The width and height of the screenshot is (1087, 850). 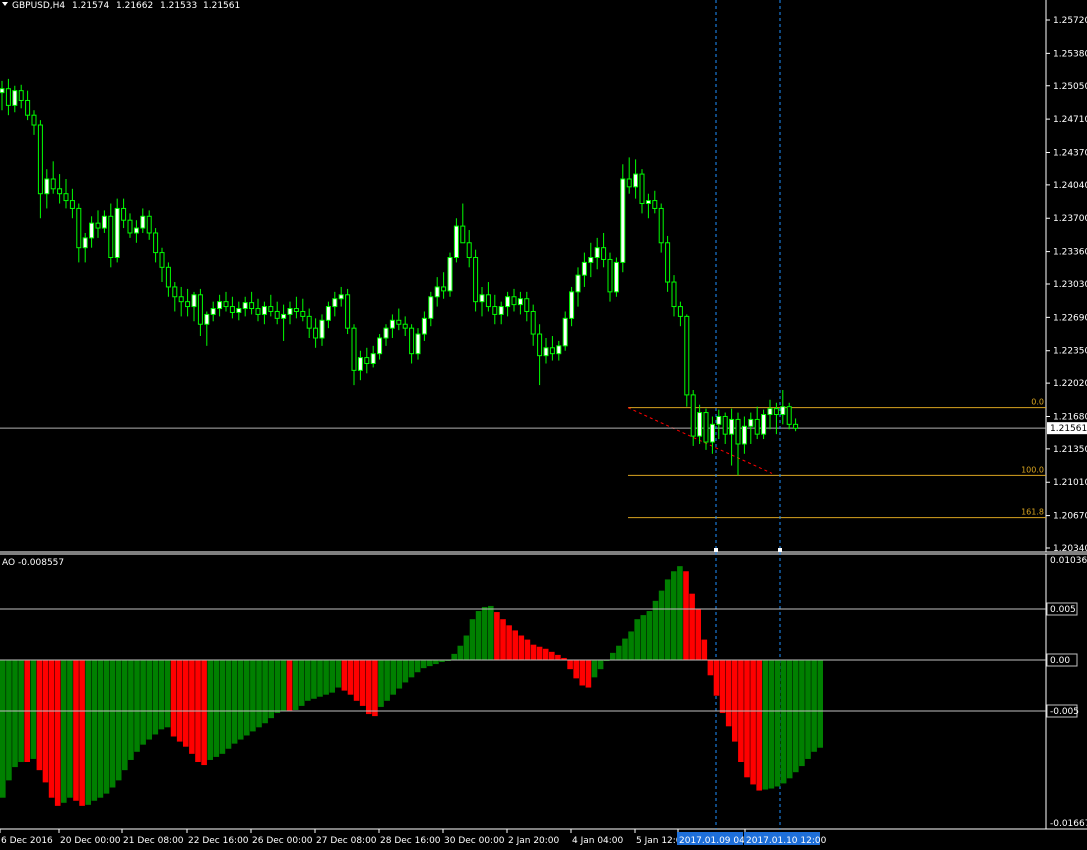 I want to click on time-tick-label: 2017.01.09 04:, so click(x=713, y=841).